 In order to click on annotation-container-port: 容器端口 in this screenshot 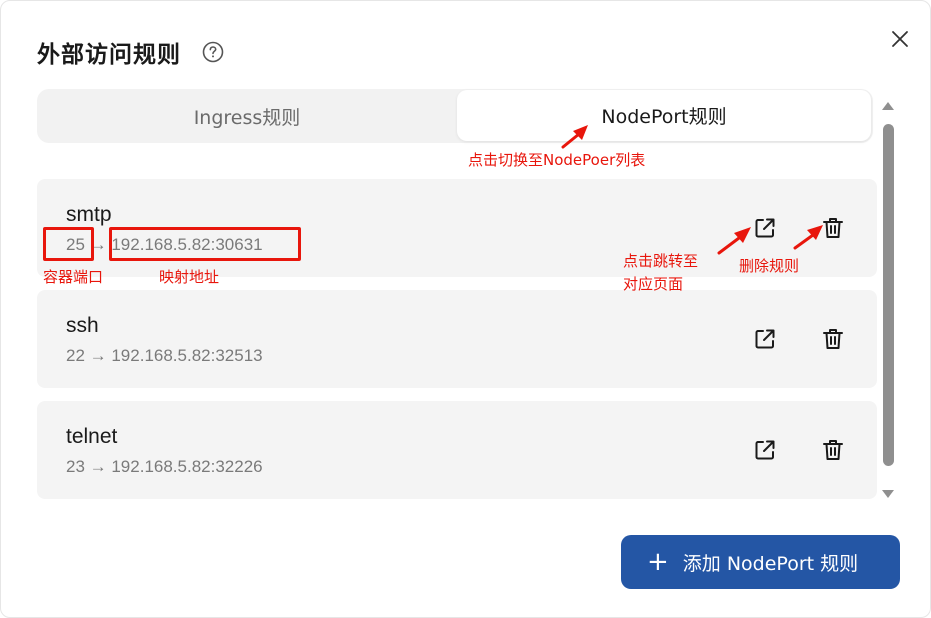, I will do `click(73, 277)`.